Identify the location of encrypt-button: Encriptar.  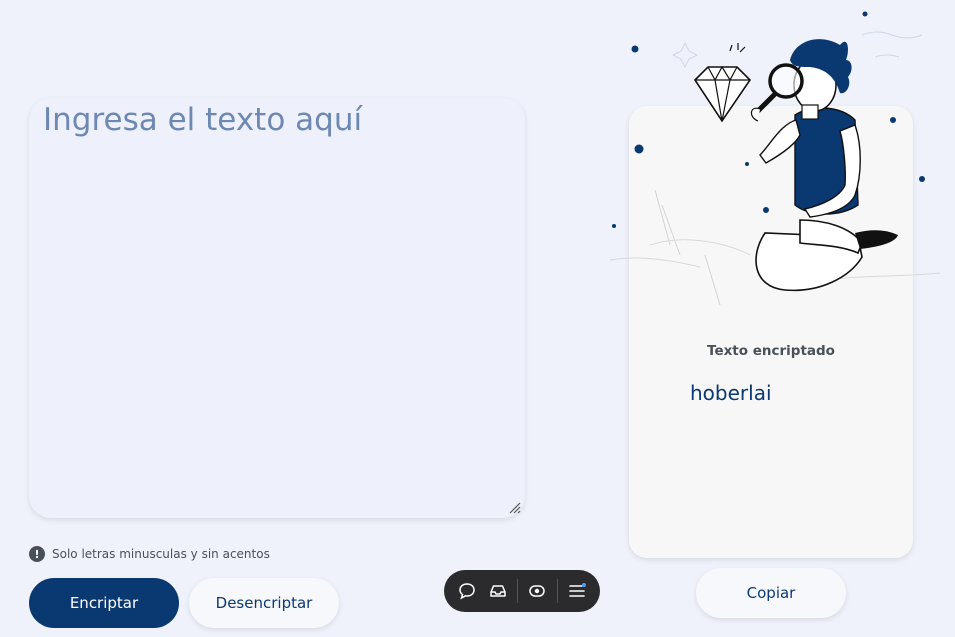
(104, 603).